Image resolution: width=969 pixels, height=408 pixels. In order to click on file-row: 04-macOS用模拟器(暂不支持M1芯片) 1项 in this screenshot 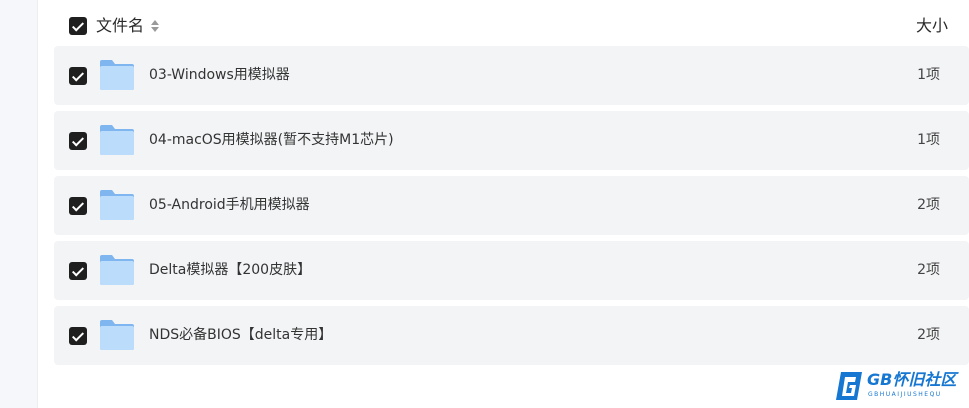, I will do `click(511, 140)`.